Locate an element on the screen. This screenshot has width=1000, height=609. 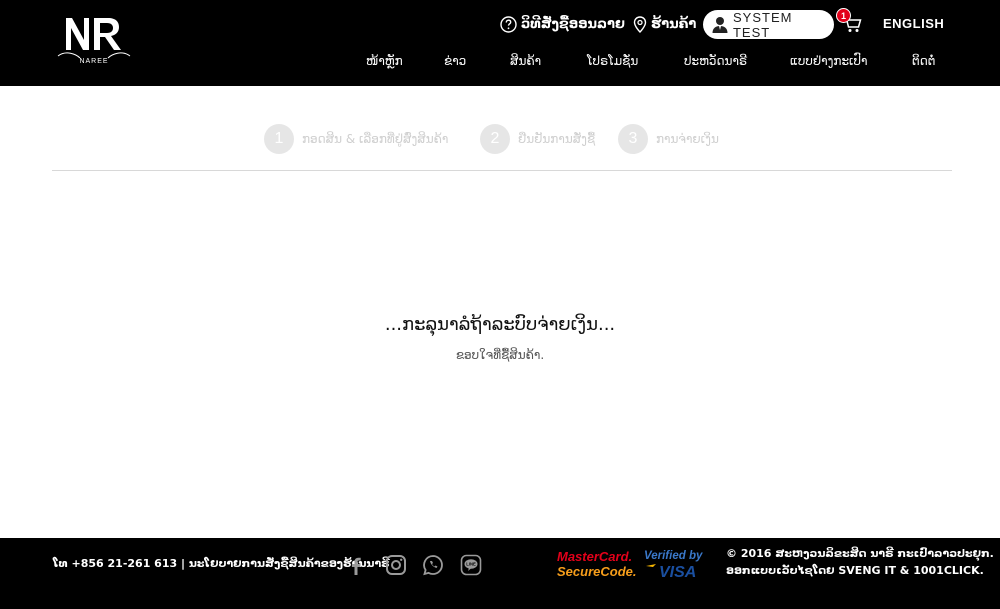
mastercard-text-1: MasterCard. is located at coordinates (594, 556).